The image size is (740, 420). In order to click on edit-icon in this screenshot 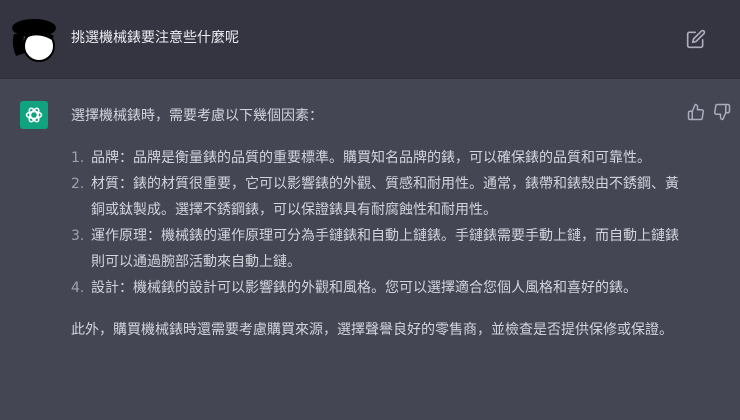, I will do `click(696, 39)`.